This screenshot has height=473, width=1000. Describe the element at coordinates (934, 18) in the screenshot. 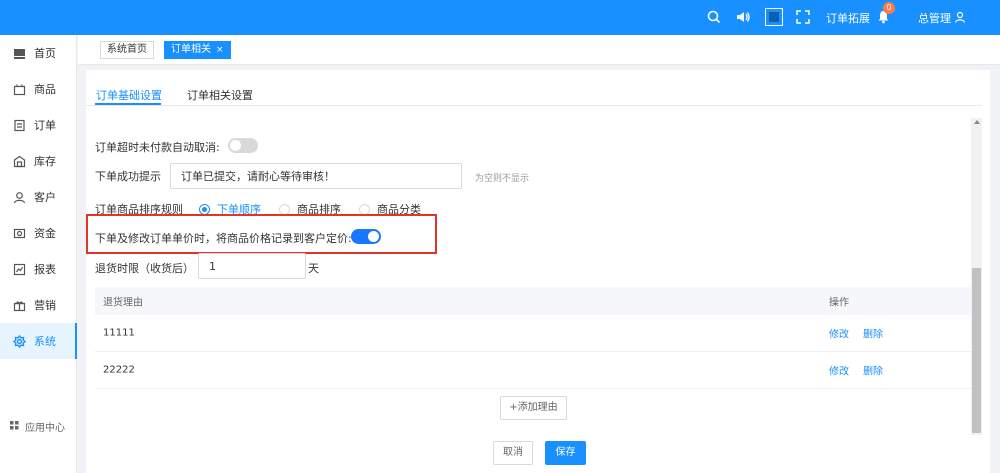

I see `user-name: 总管理` at that location.